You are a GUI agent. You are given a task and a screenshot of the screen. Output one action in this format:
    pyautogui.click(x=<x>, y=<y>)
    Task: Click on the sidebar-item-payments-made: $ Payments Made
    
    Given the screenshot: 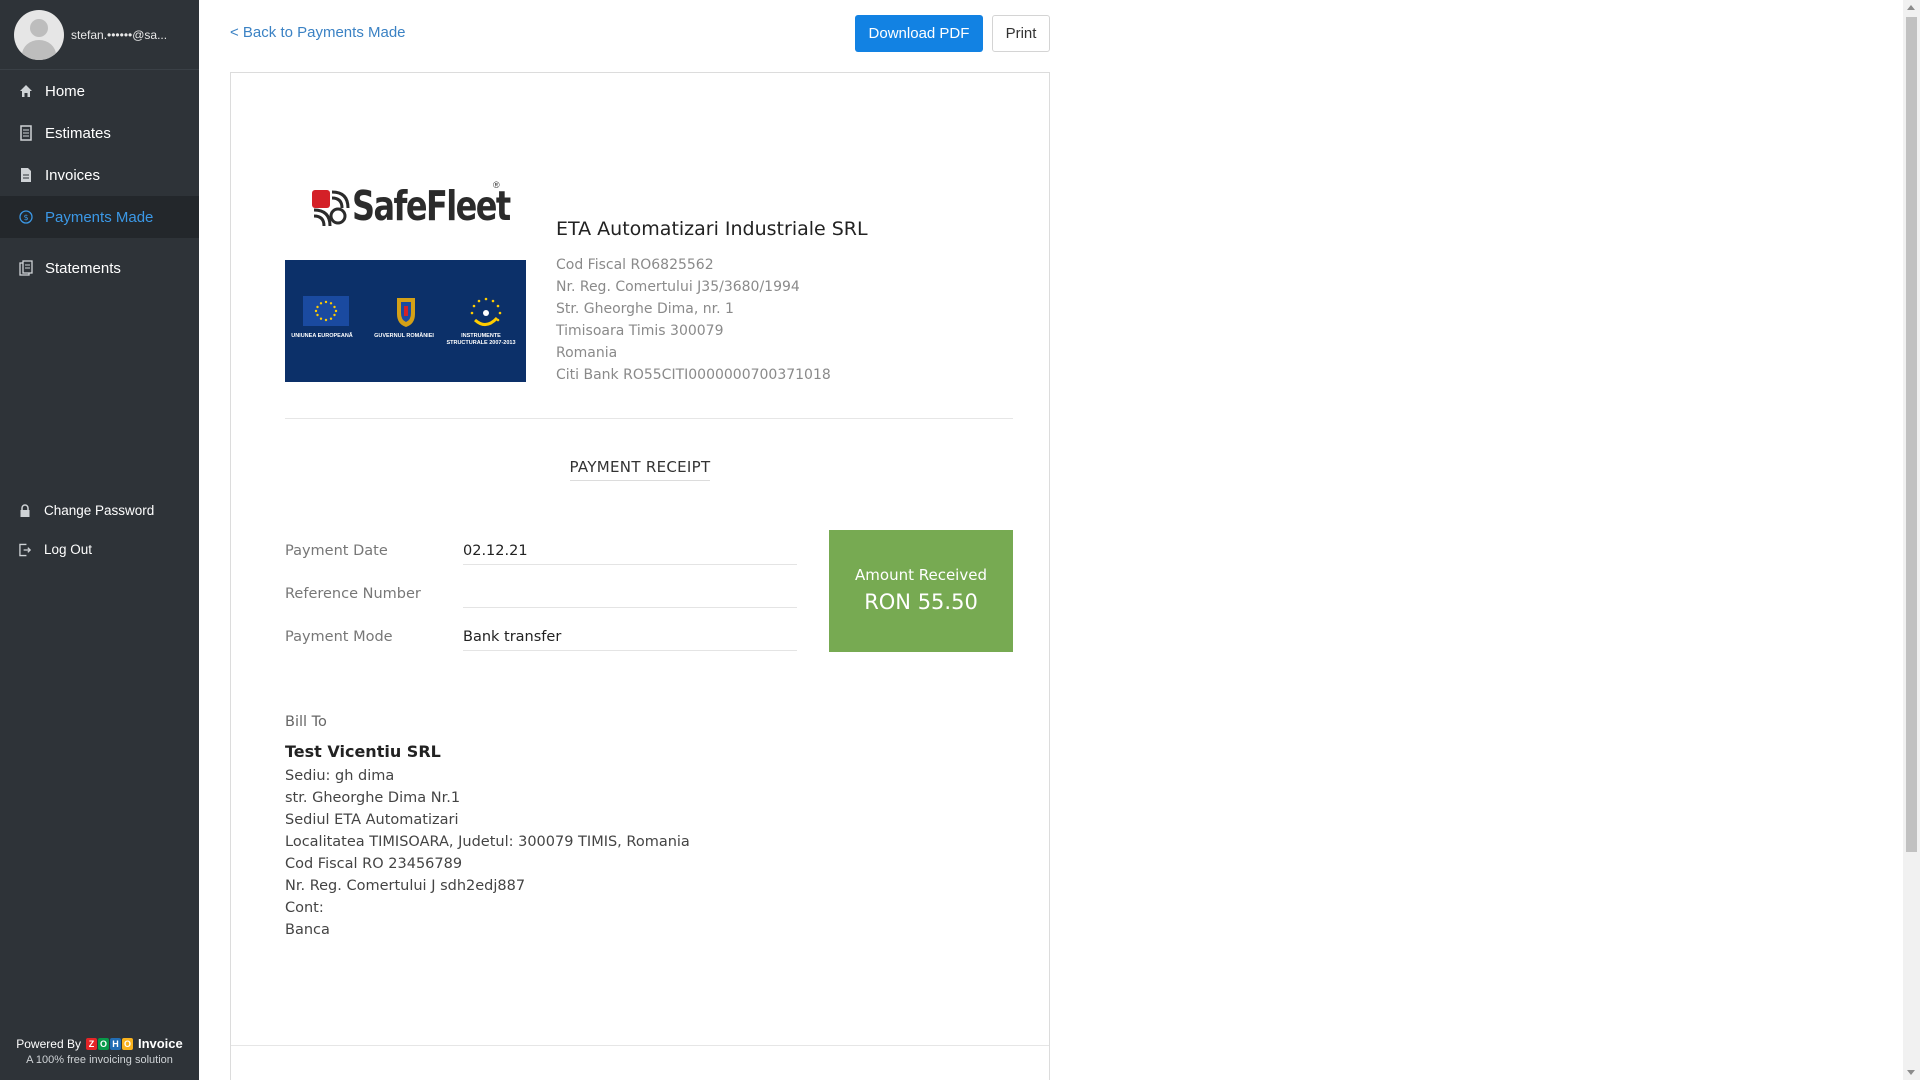 What is the action you would take?
    pyautogui.click(x=99, y=217)
    